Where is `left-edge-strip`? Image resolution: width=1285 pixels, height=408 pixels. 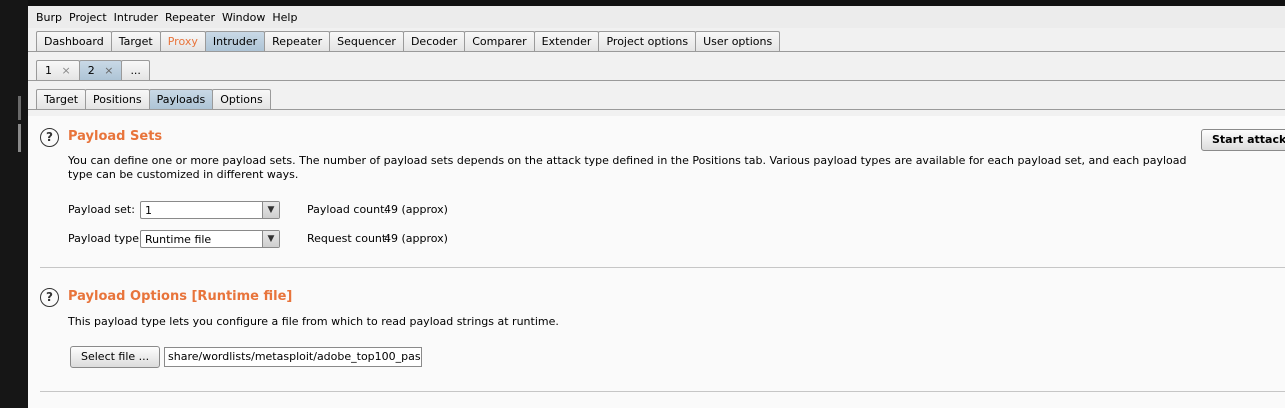
left-edge-strip is located at coordinates (14, 204).